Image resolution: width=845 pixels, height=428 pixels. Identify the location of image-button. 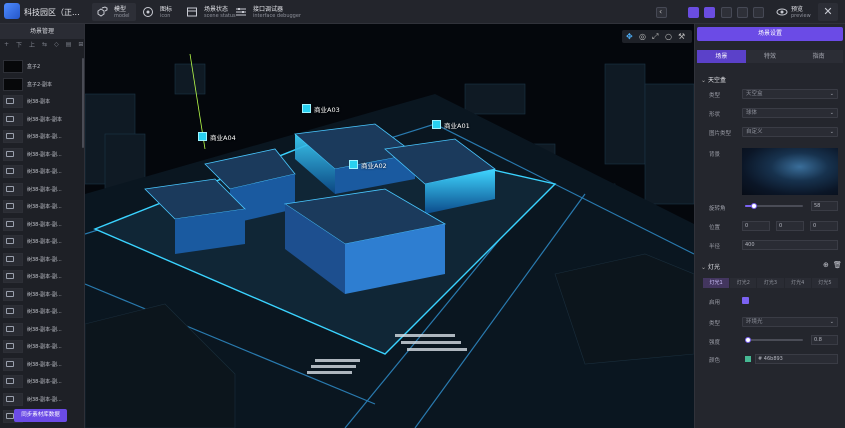
(726, 12).